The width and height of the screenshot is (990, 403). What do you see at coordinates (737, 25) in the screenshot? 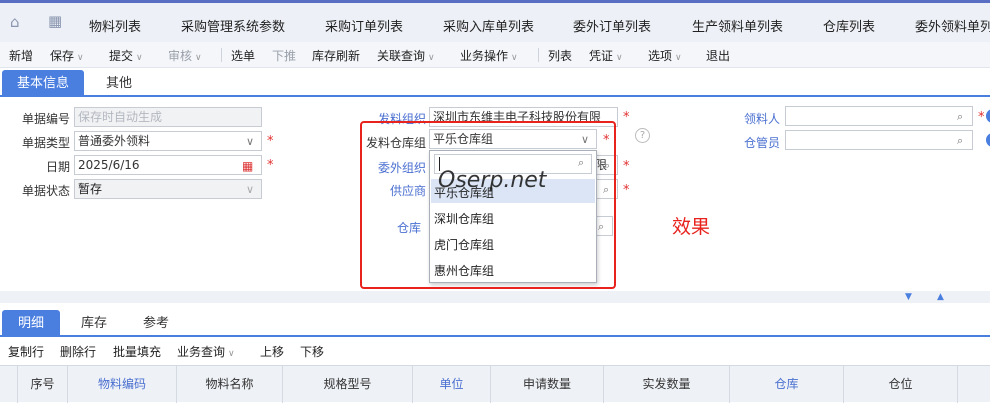
I see `tab-production-pick-list: 生产领料单列表` at bounding box center [737, 25].